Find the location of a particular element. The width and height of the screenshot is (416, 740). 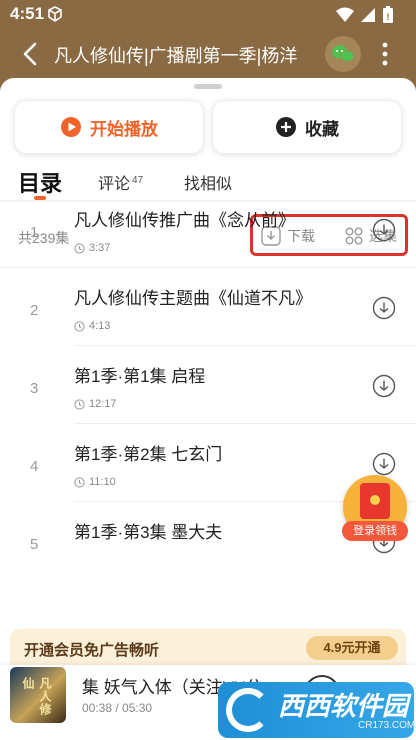

comment-count-badge: 47 is located at coordinates (138, 180).